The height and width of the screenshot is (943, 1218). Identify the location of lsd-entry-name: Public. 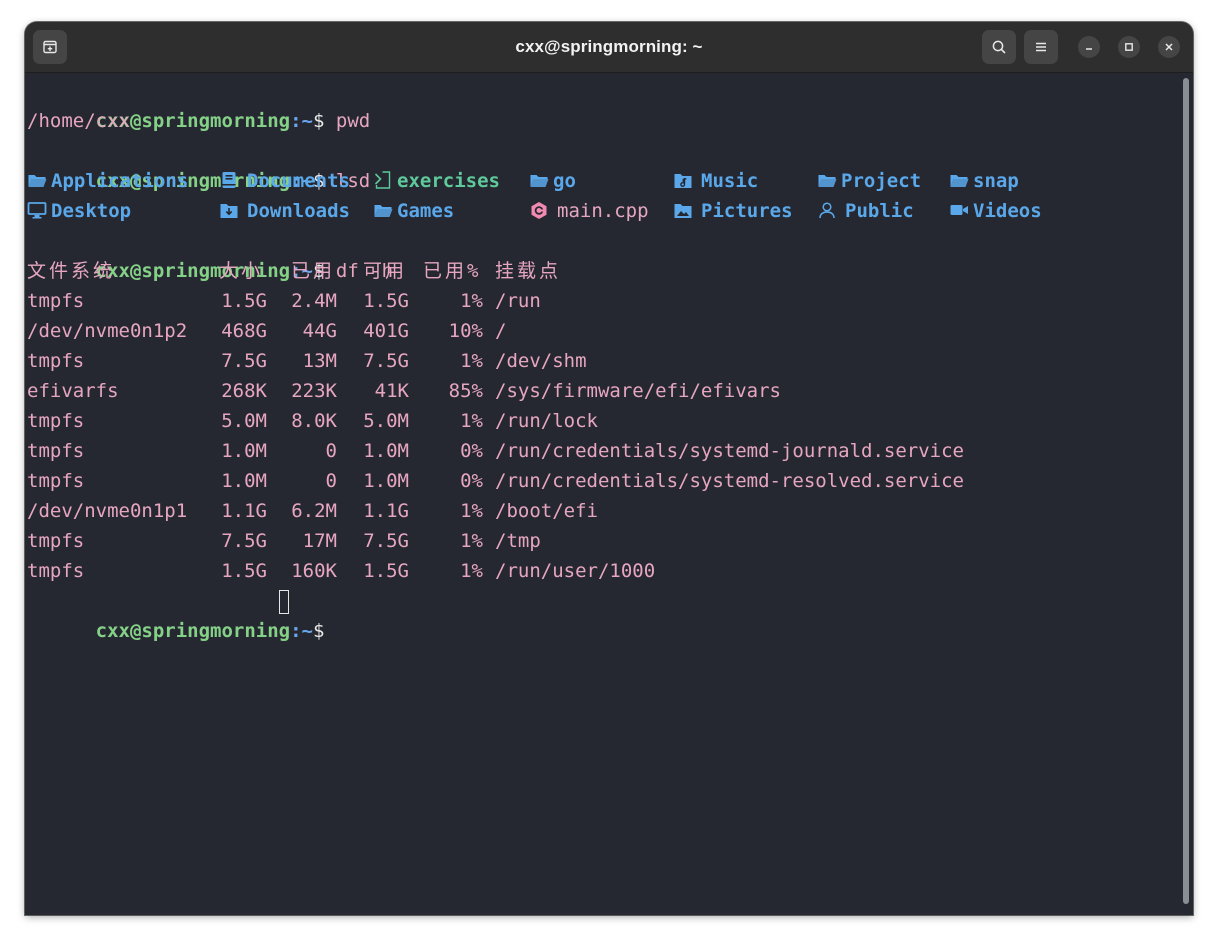
(879, 211).